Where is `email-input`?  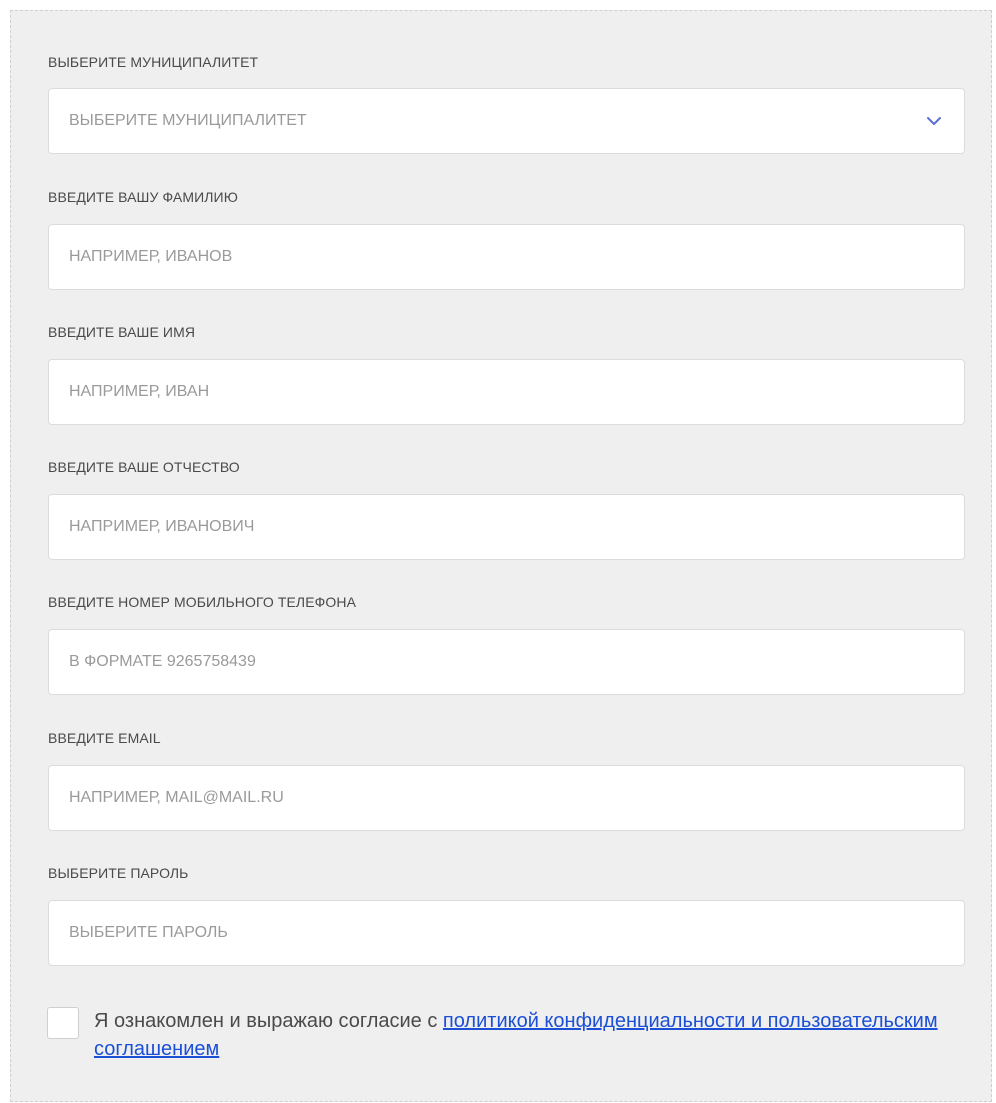 email-input is located at coordinates (506, 798).